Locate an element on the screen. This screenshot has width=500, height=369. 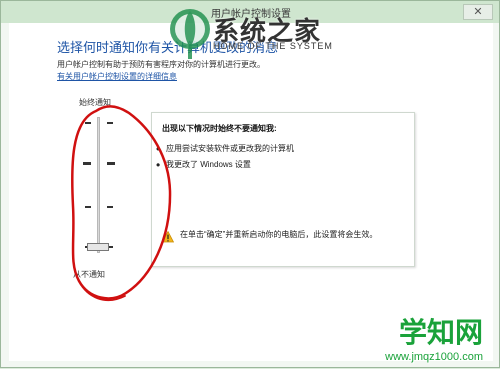
warning-text: 在单击“确定”并重新启动你的电脑后，此设置将会生效。 is located at coordinates (279, 234).